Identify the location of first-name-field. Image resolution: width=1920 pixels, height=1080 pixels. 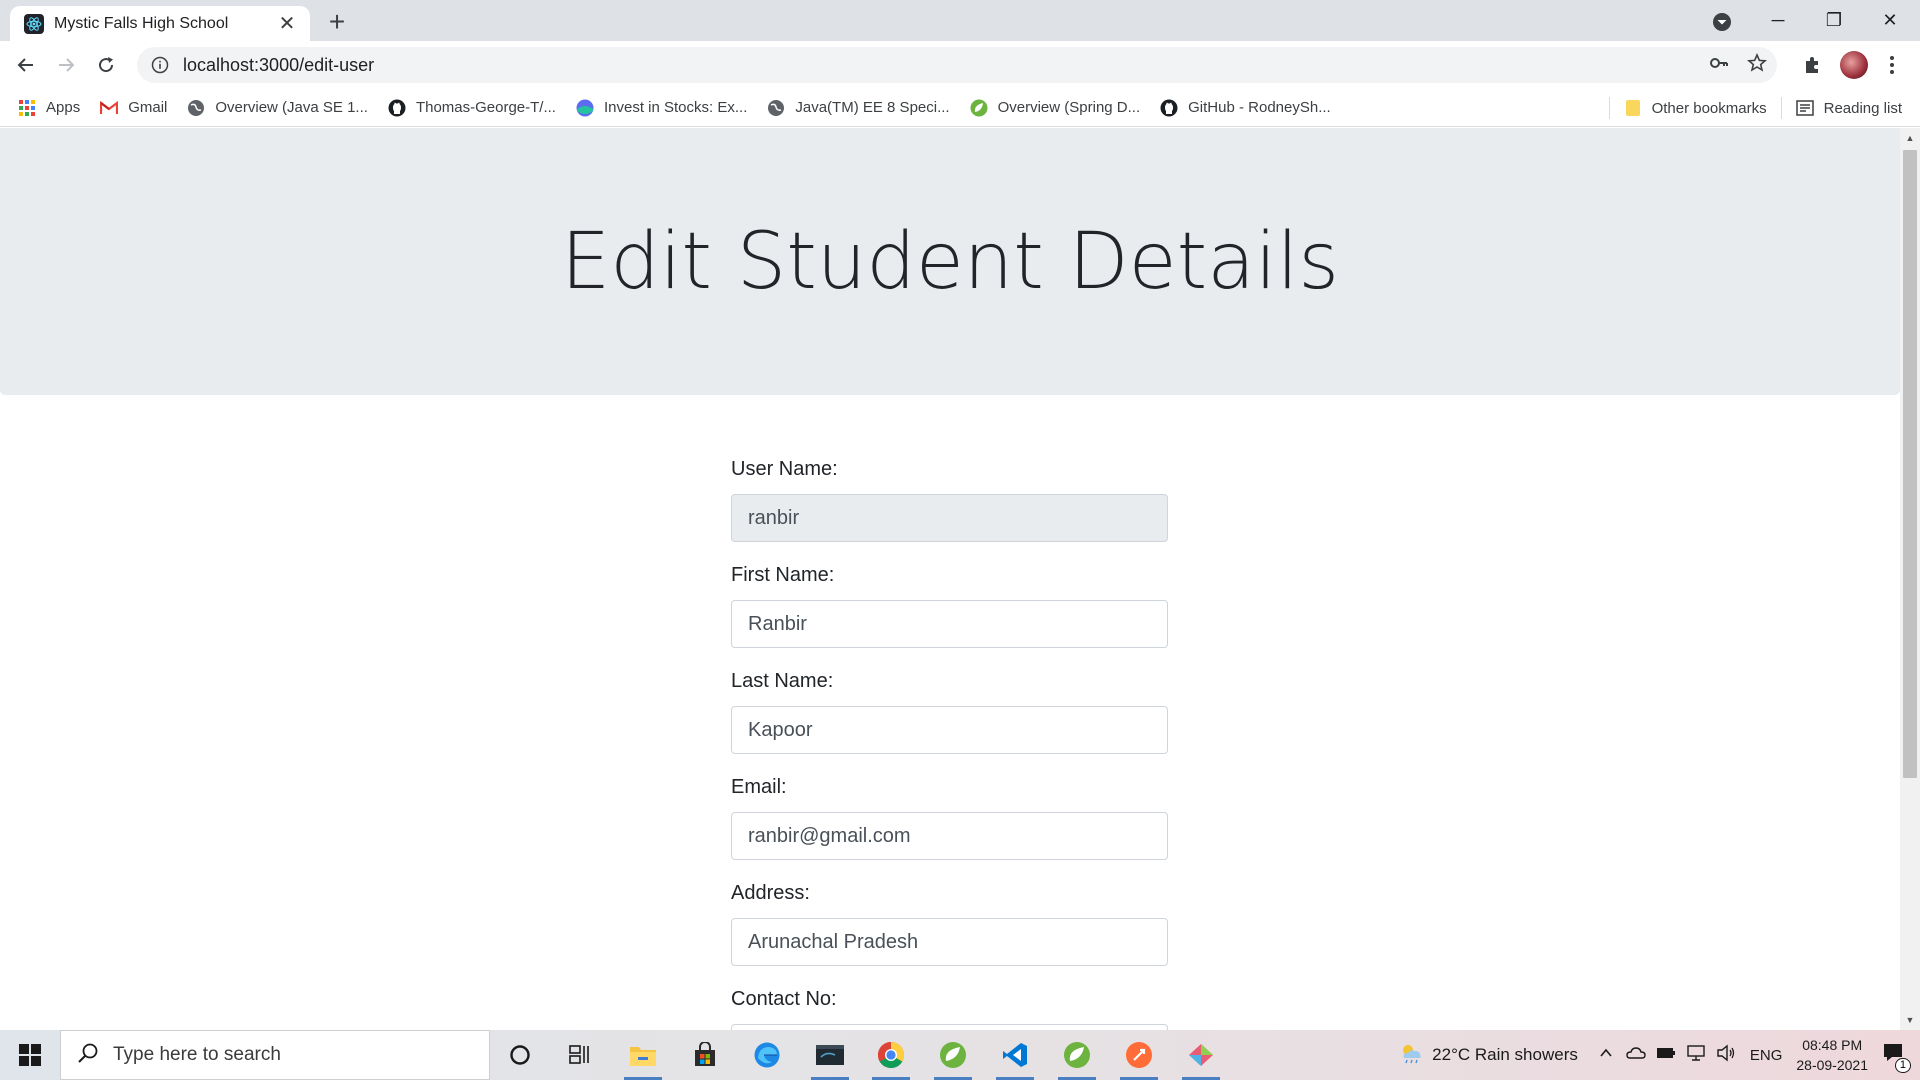
(949, 624).